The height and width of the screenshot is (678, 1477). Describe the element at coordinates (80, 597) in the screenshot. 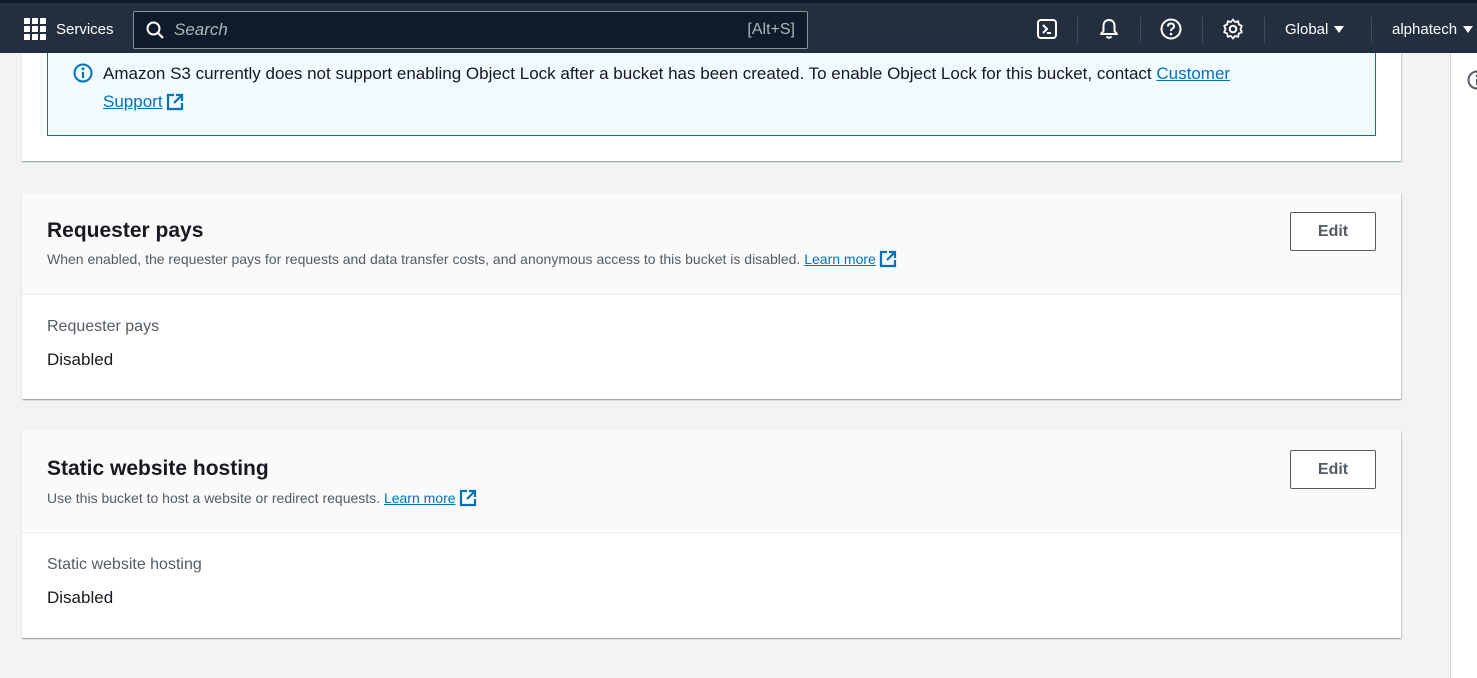

I see `static-website-hosting-value: Disabled` at that location.